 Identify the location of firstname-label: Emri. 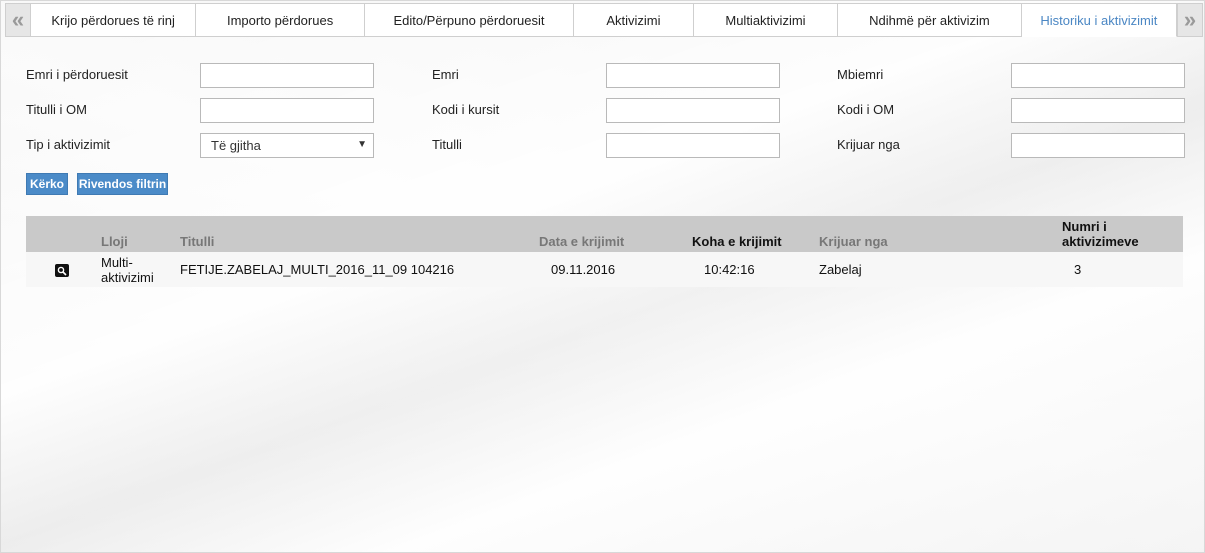
(445, 74).